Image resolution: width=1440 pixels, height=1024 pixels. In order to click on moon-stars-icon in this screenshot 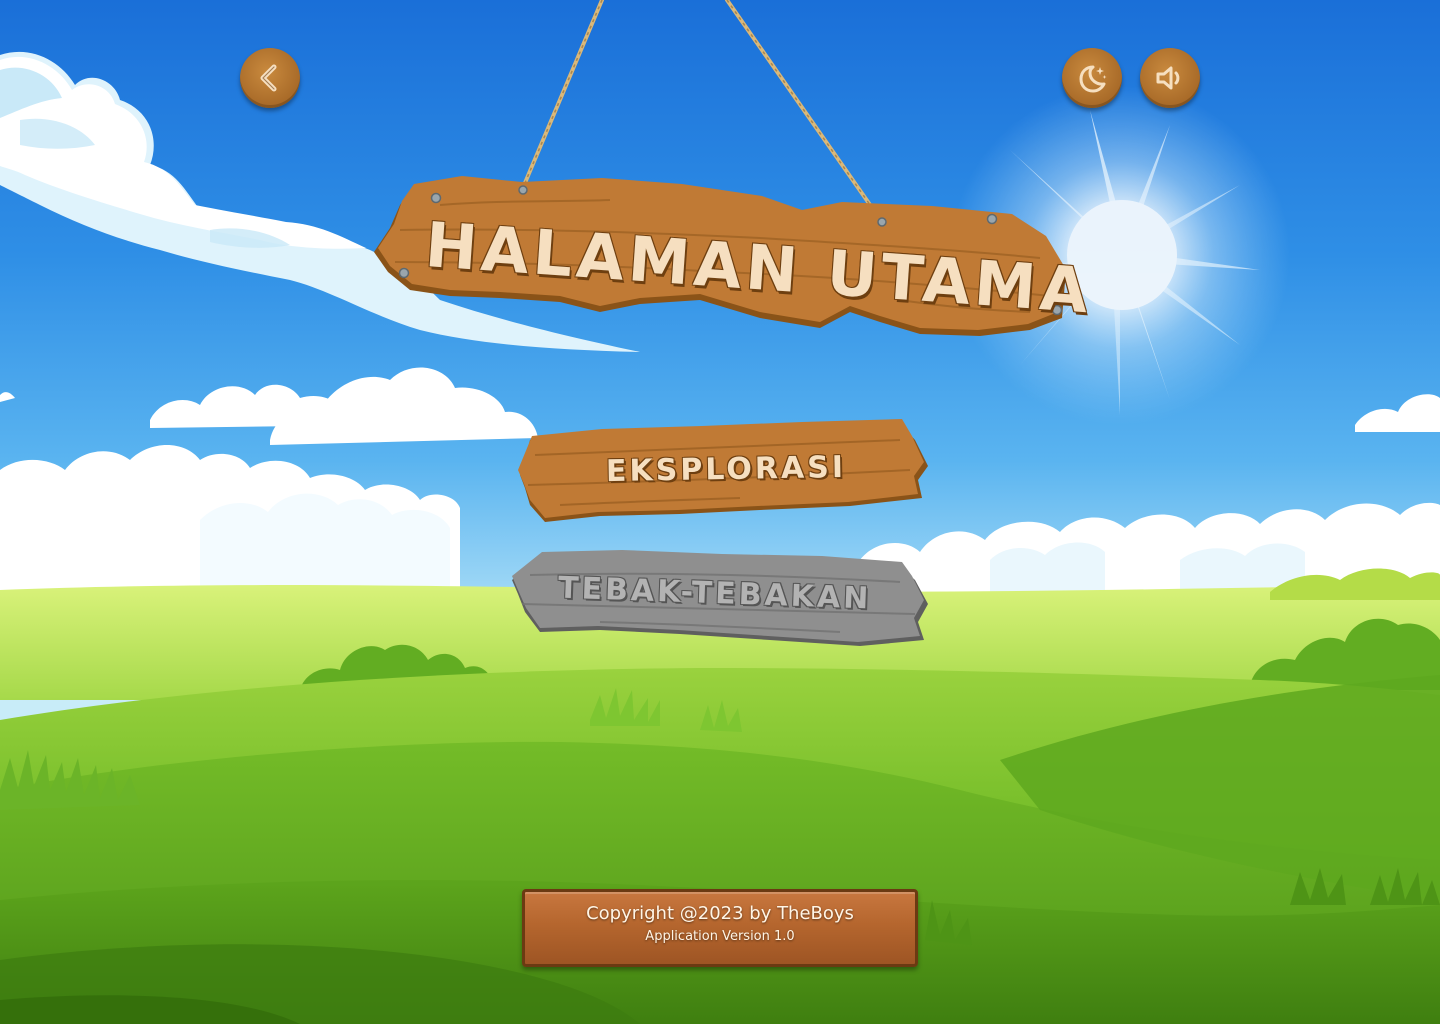, I will do `click(1093, 79)`.